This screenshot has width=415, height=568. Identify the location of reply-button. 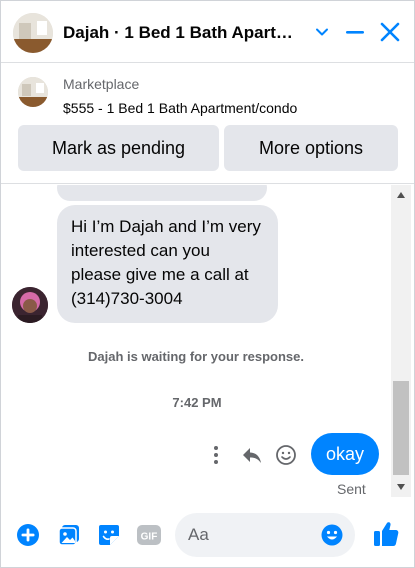
(252, 455).